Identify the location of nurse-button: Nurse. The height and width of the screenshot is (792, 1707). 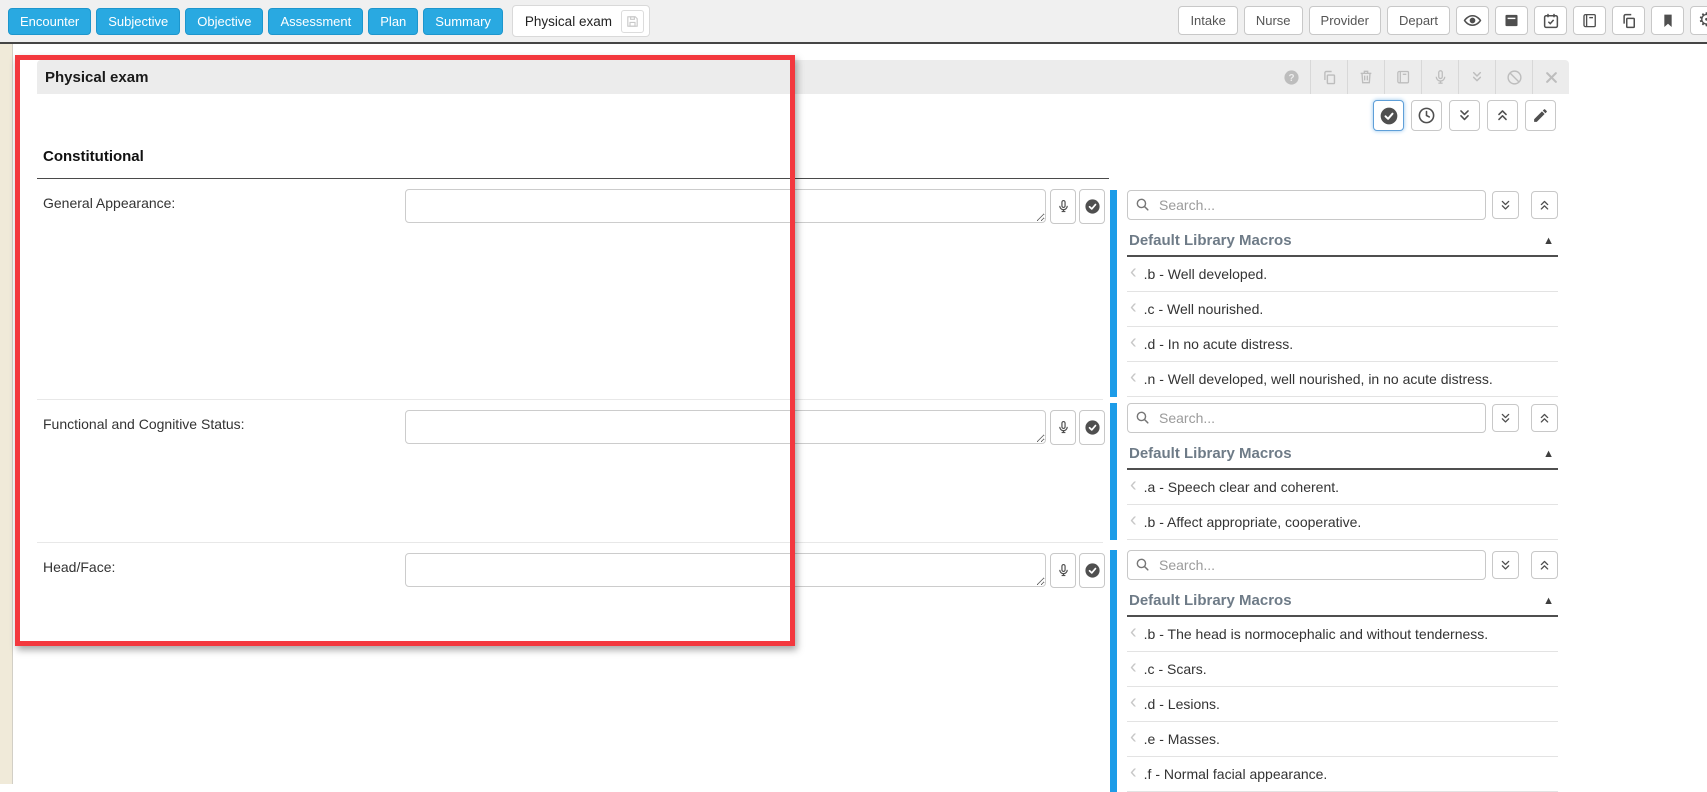
(1273, 20).